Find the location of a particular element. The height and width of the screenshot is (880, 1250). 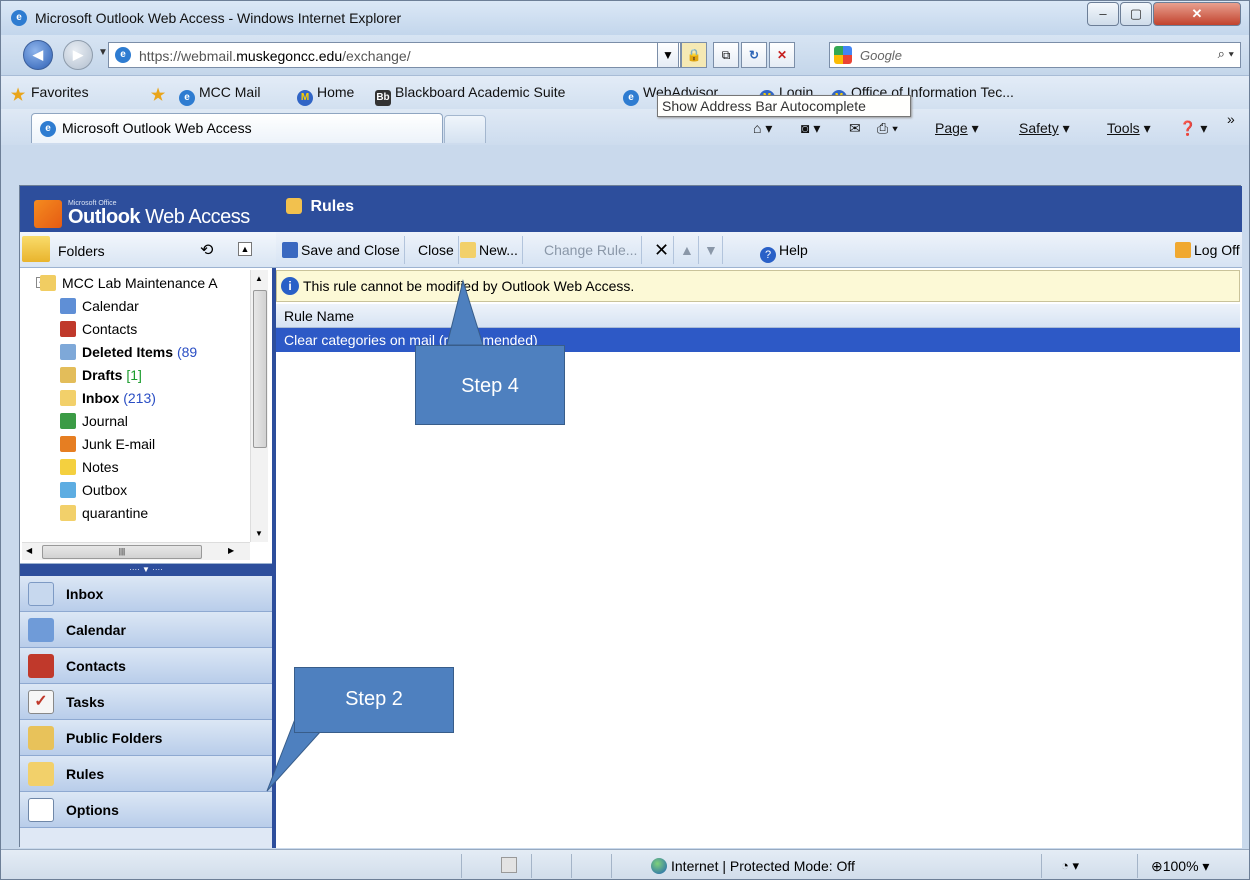

delete-icon: ✕ is located at coordinates (662, 250).